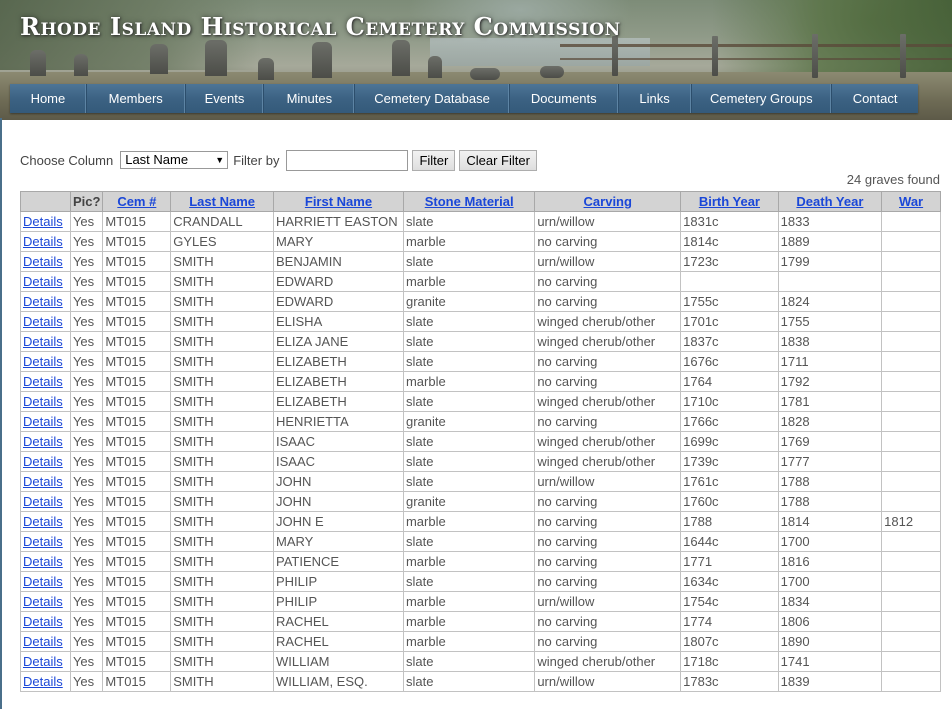  Describe the element at coordinates (338, 221) in the screenshot. I see `first-name-cell: HARRIETT EASTON` at that location.